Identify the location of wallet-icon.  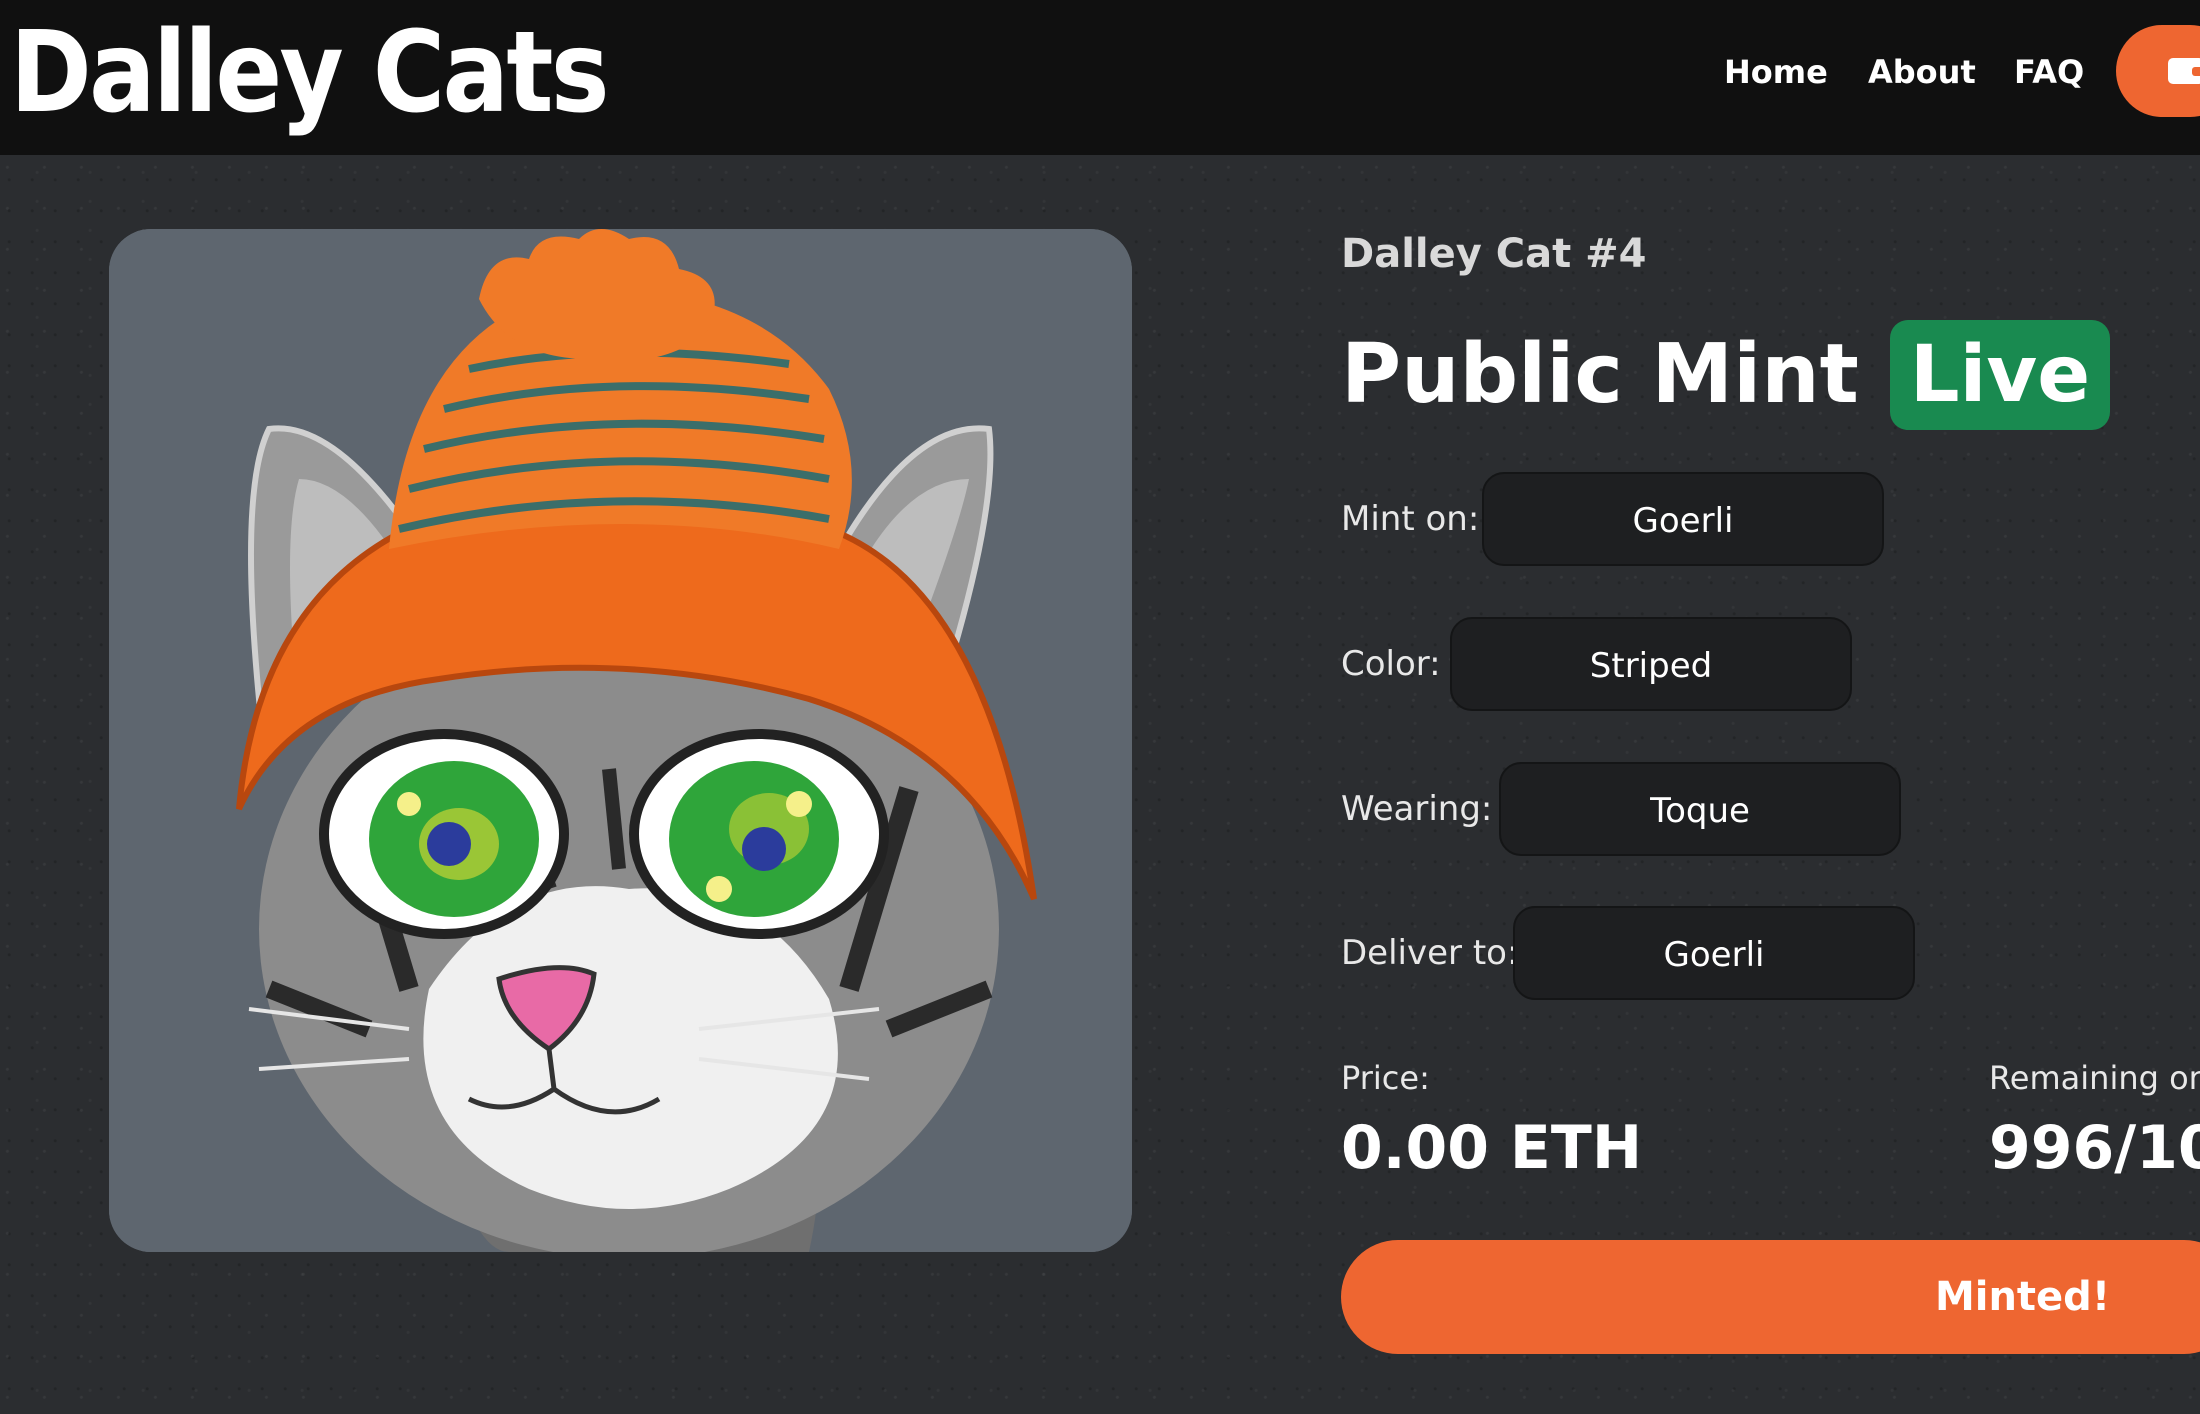
(2184, 71).